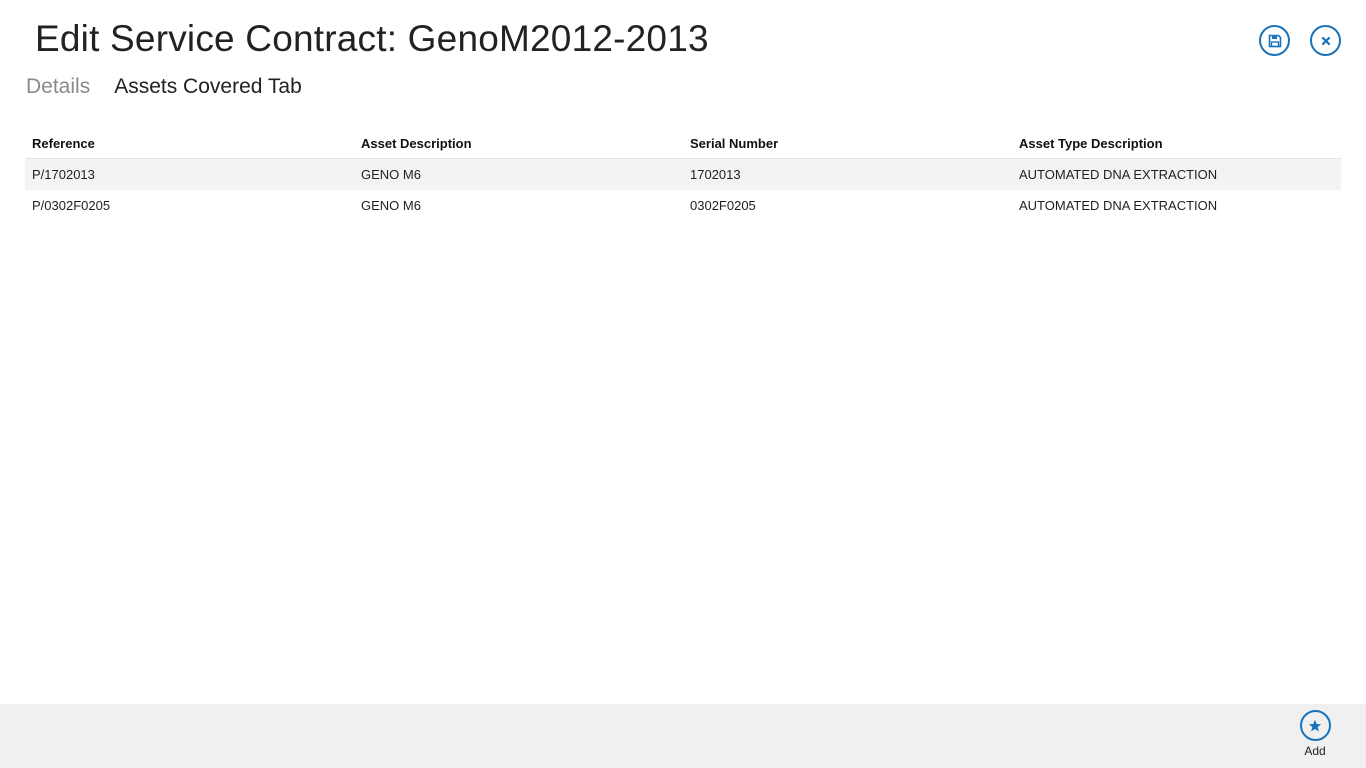 The image size is (1366, 768). I want to click on tab-details: Details, so click(58, 87).